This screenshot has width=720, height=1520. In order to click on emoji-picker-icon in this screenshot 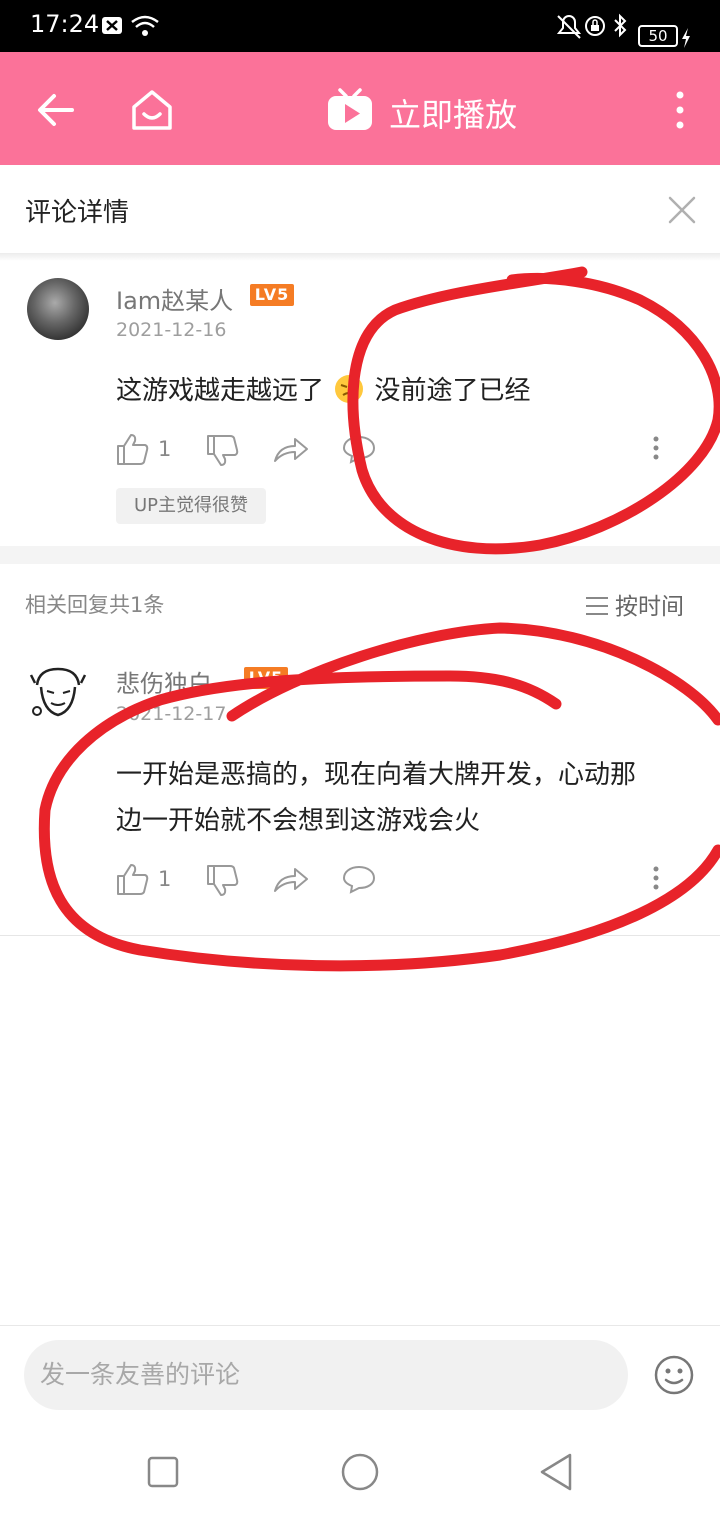, I will do `click(674, 1375)`.